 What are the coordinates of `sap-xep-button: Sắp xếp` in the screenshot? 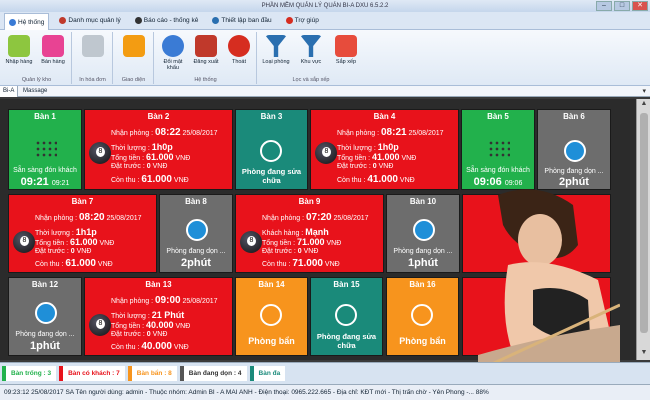 It's located at (346, 54).